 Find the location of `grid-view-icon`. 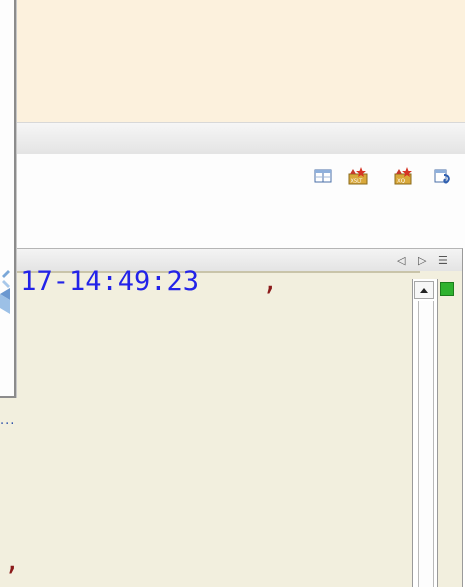

grid-view-icon is located at coordinates (323, 176).